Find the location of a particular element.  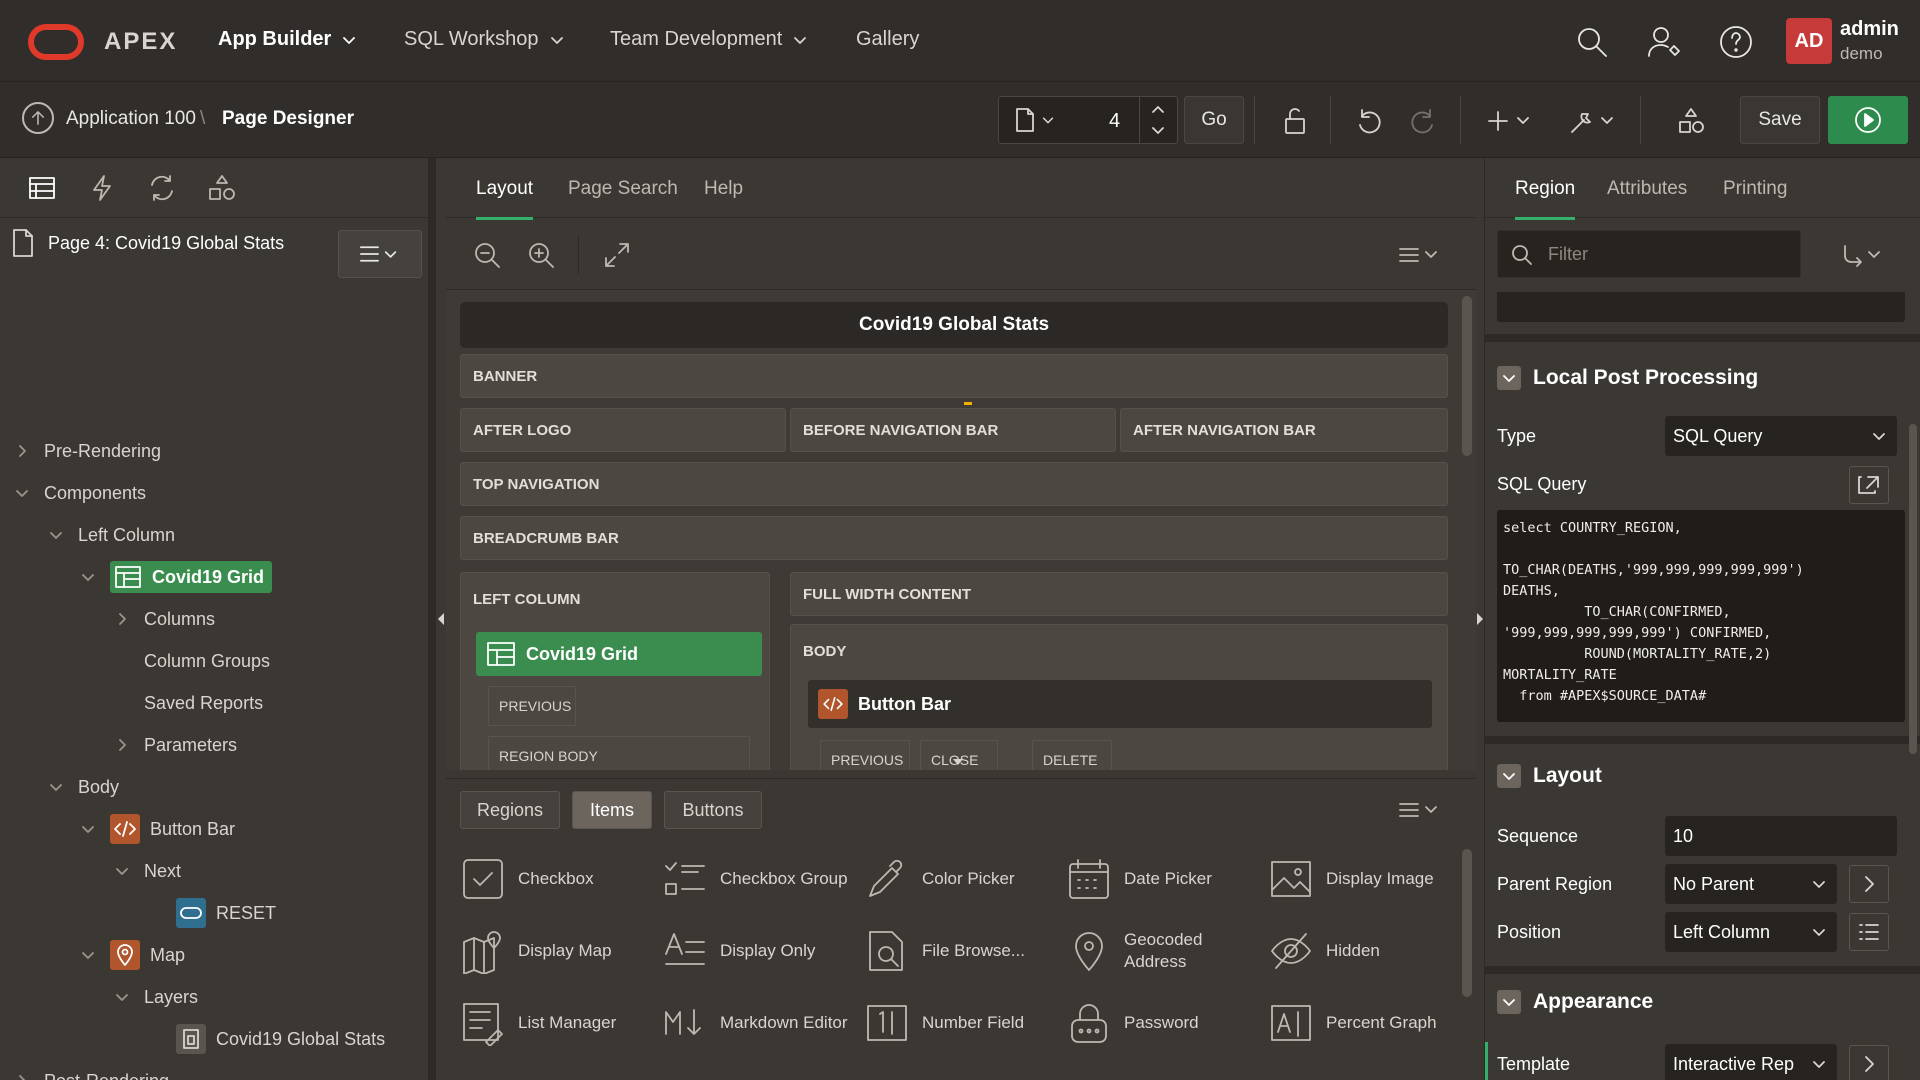

save-button: Save is located at coordinates (1780, 120).